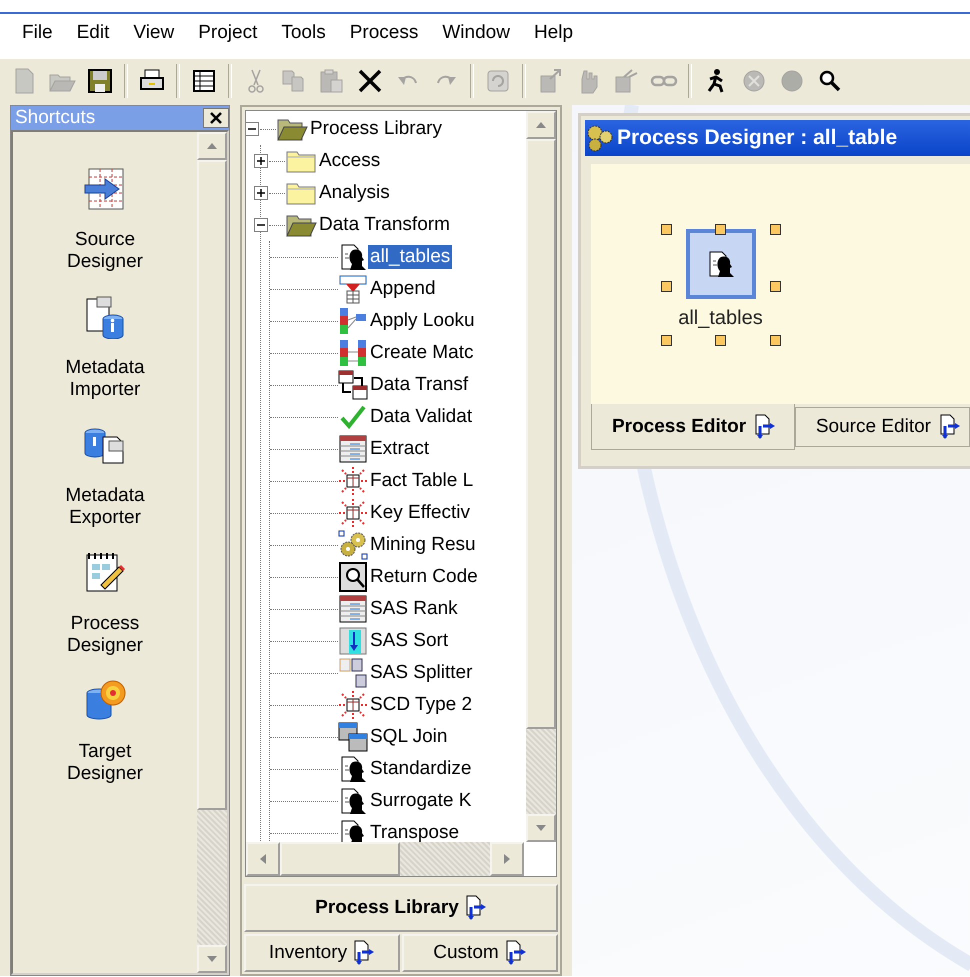 The height and width of the screenshot is (977, 970). Describe the element at coordinates (421, 769) in the screenshot. I see `tree-item: Standardize` at that location.